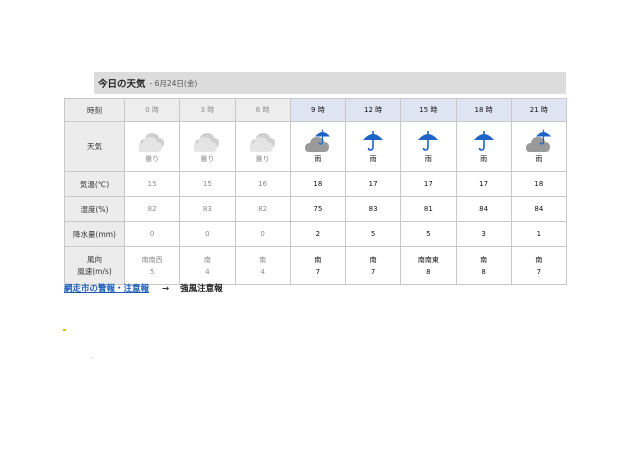 Image resolution: width=640 pixels, height=453 pixels. Describe the element at coordinates (262, 184) in the screenshot. I see `temperature-cell: 16` at that location.